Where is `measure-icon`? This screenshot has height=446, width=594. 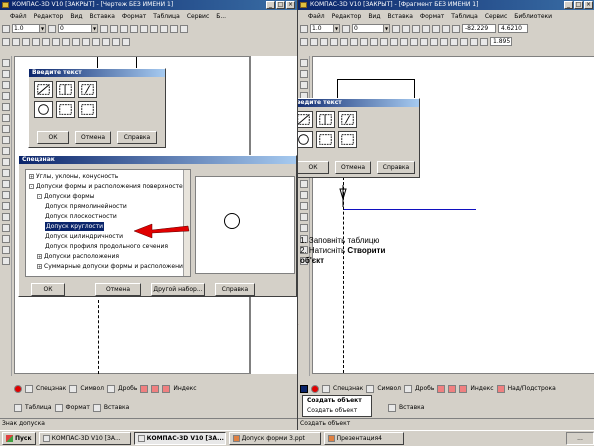
measure-icon is located at coordinates (5, 118).